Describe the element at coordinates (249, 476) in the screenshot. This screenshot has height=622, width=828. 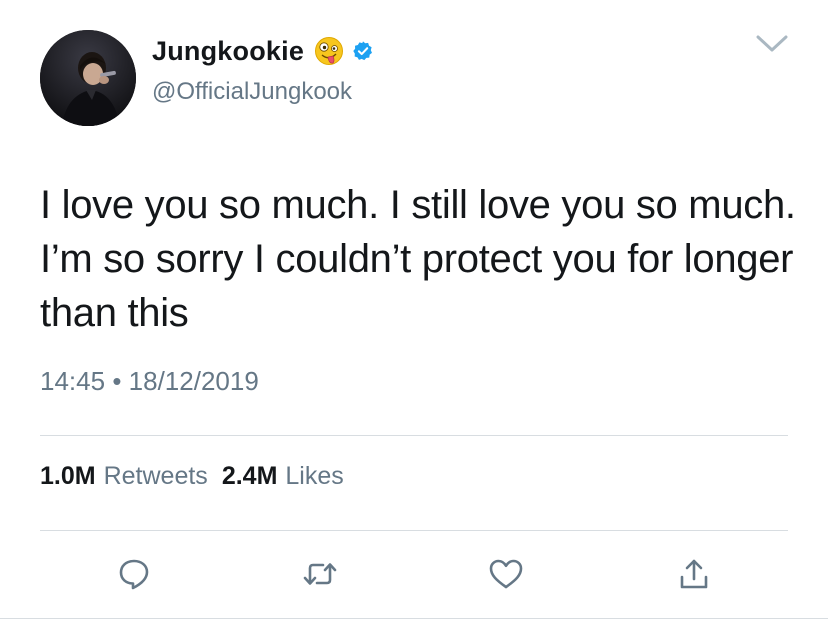
I see `likes-count: 2.4M` at that location.